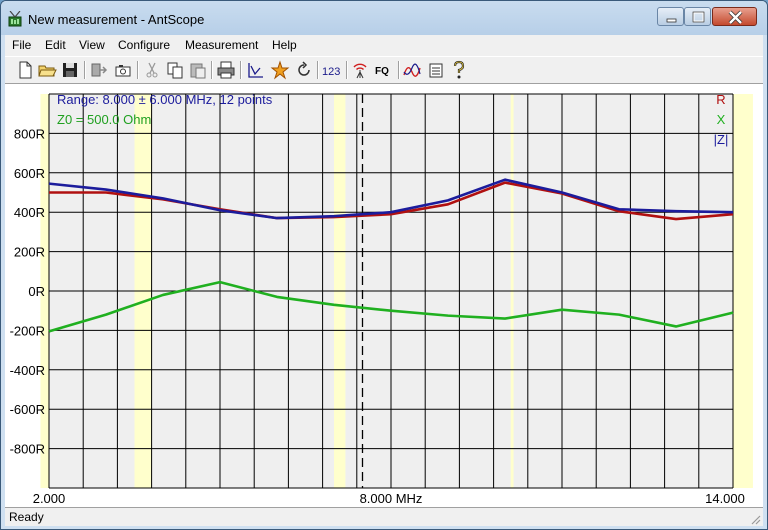 This screenshot has height=530, width=768. I want to click on menu-measurement: Measurement, so click(221, 45).